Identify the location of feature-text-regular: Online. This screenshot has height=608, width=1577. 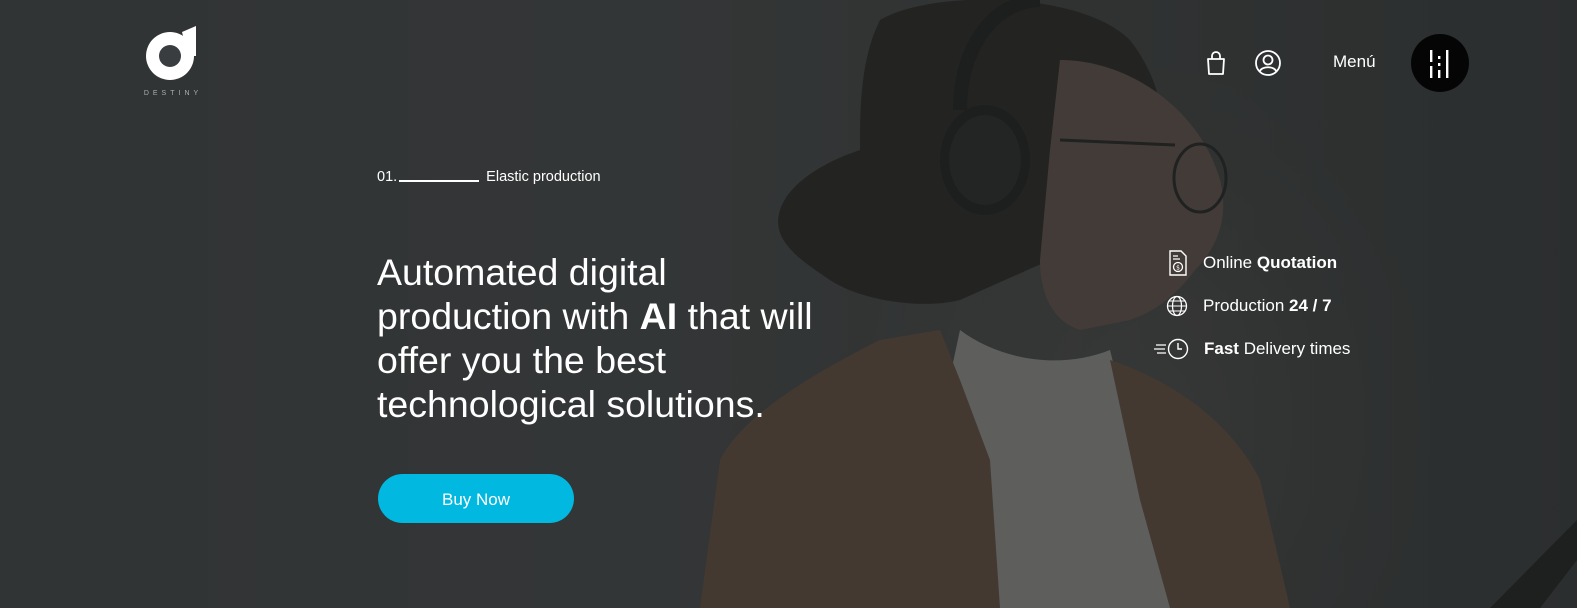
(1230, 262).